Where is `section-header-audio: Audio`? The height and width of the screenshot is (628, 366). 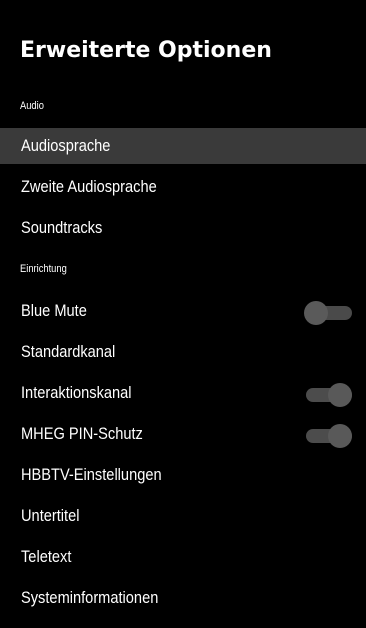
section-header-audio: Audio is located at coordinates (32, 106).